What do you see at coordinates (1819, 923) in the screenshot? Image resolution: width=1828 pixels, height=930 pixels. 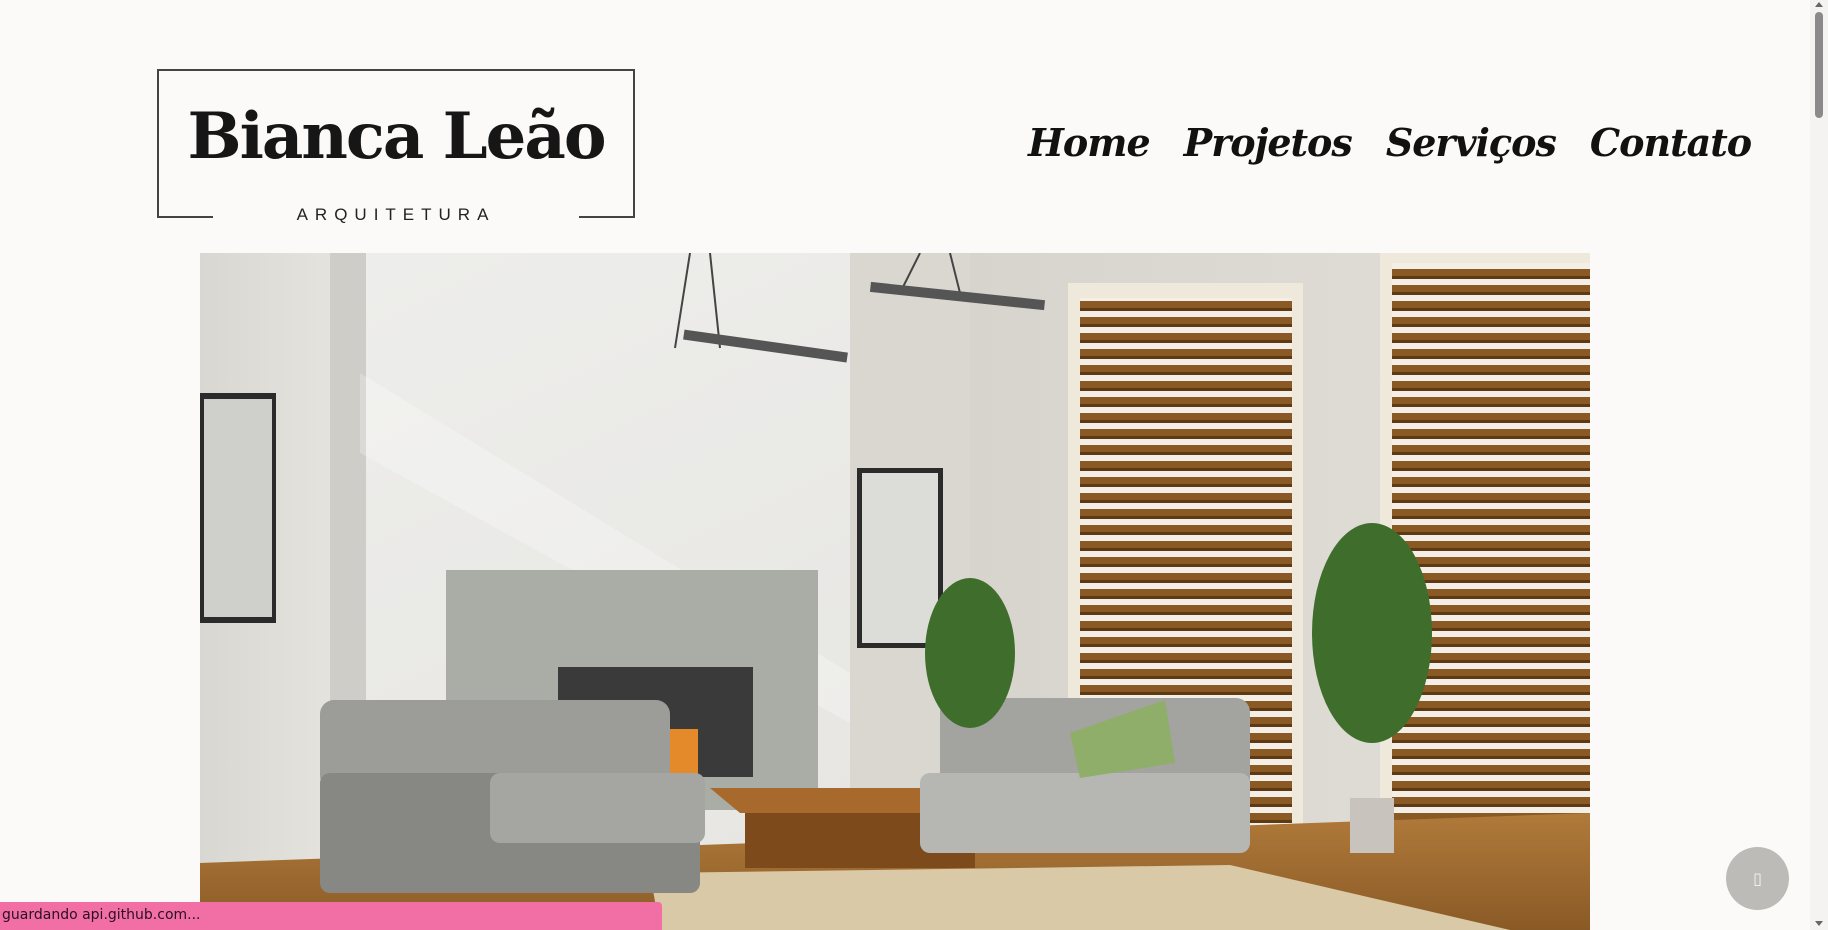 I see `scroll-down-arrow-icon` at bounding box center [1819, 923].